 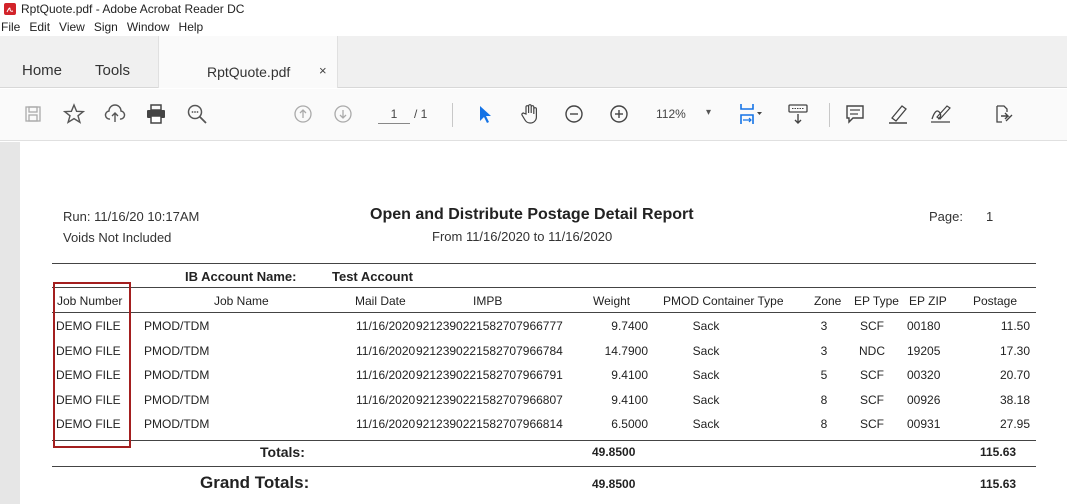 What do you see at coordinates (488, 301) in the screenshot?
I see `header-impb: IMPB` at bounding box center [488, 301].